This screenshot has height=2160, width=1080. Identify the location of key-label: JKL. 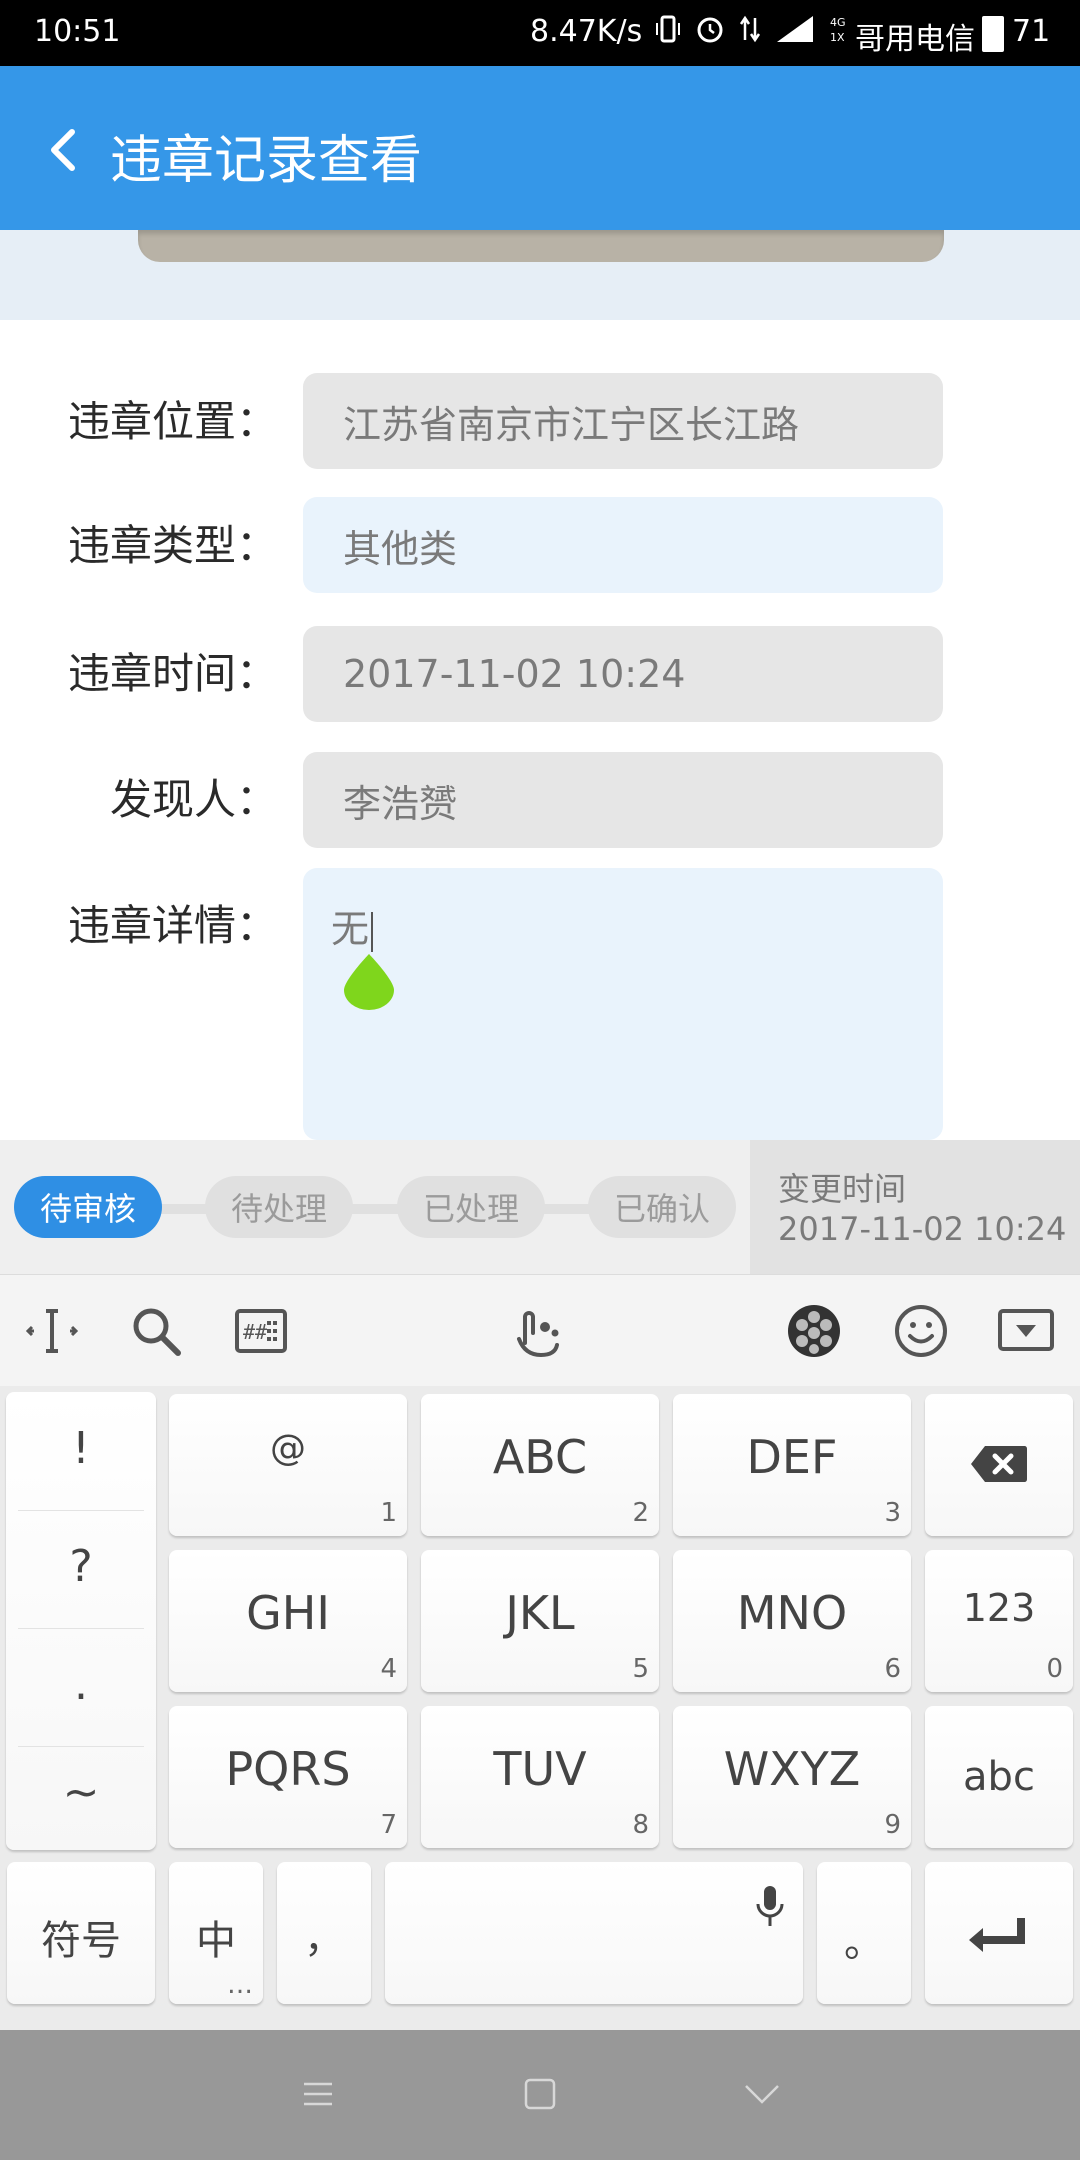
(540, 1613).